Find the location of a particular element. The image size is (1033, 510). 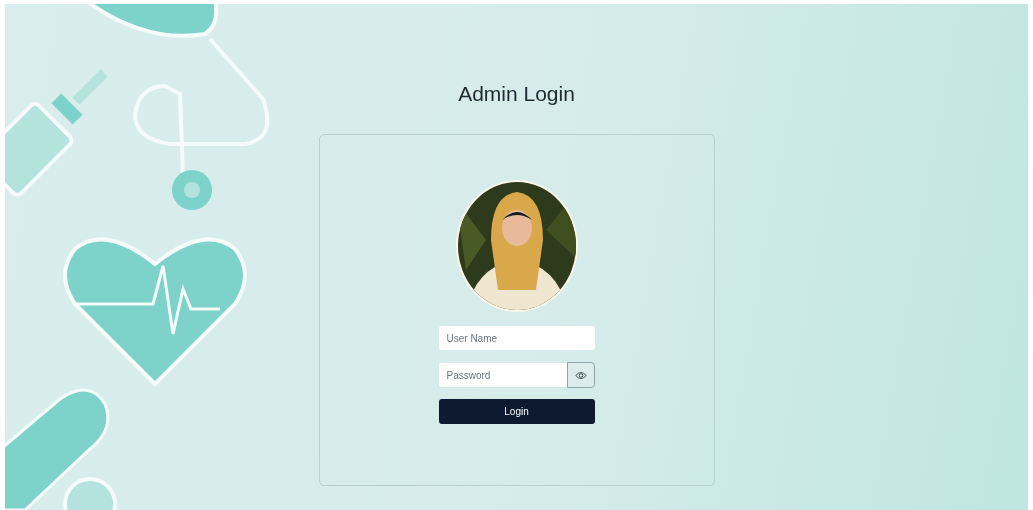

show-password-button is located at coordinates (580, 375).